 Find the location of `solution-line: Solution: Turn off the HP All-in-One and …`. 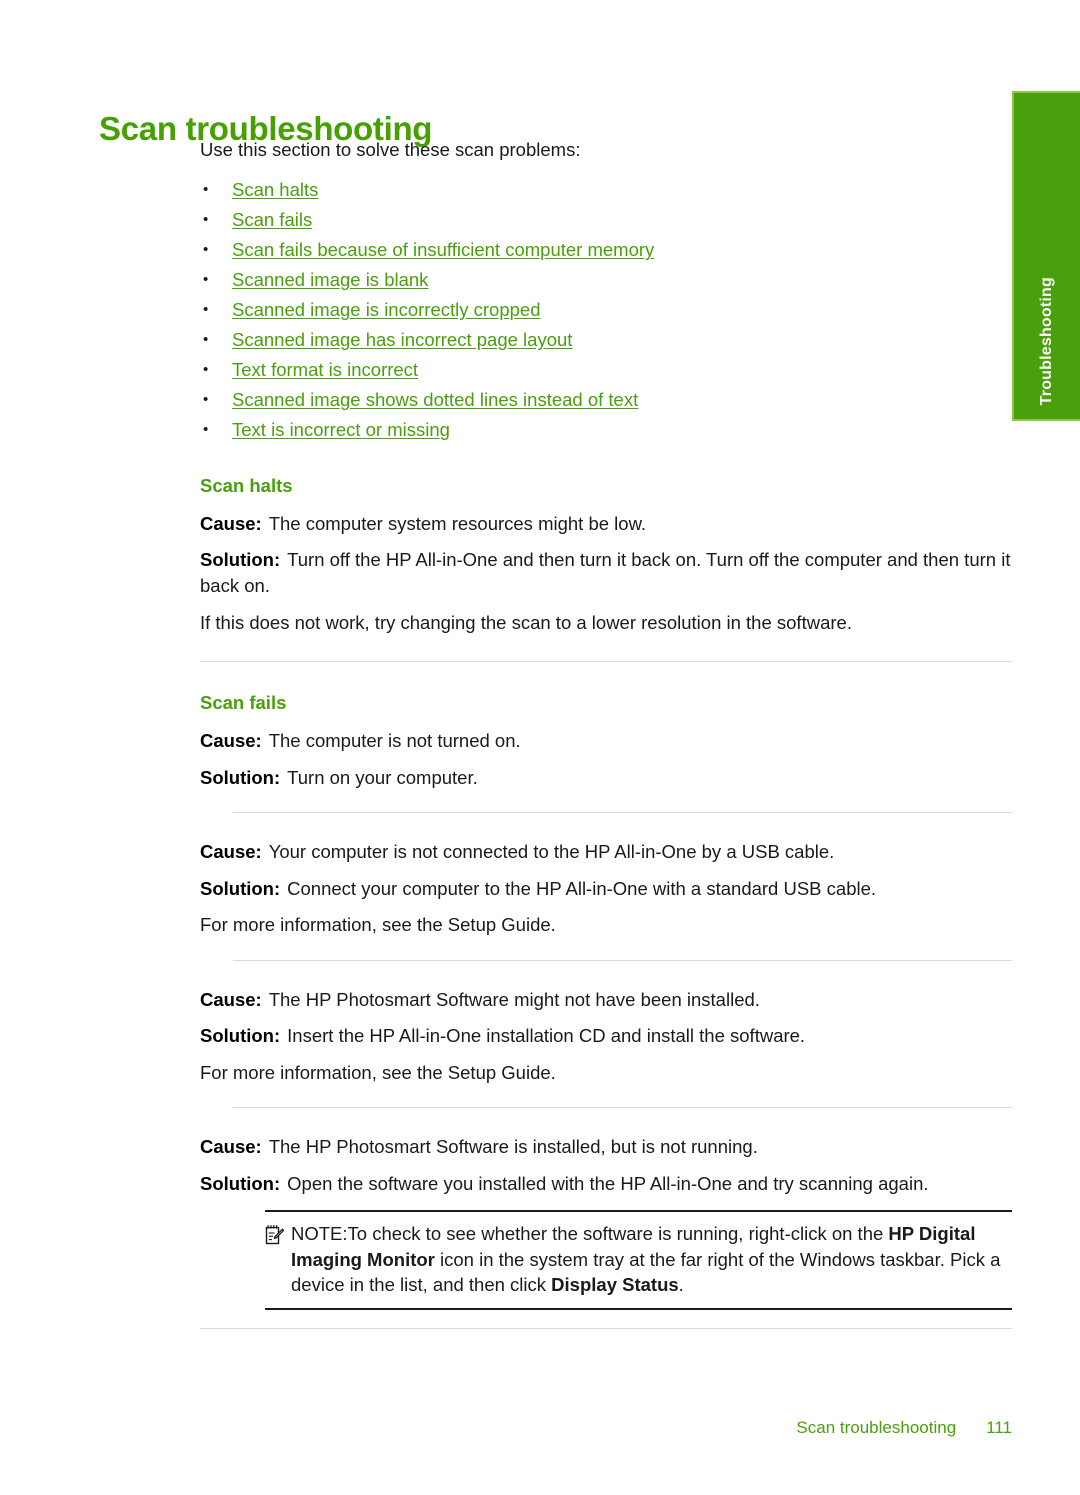

solution-line: Solution: Turn off the HP All-in-One and … is located at coordinates (606, 572).